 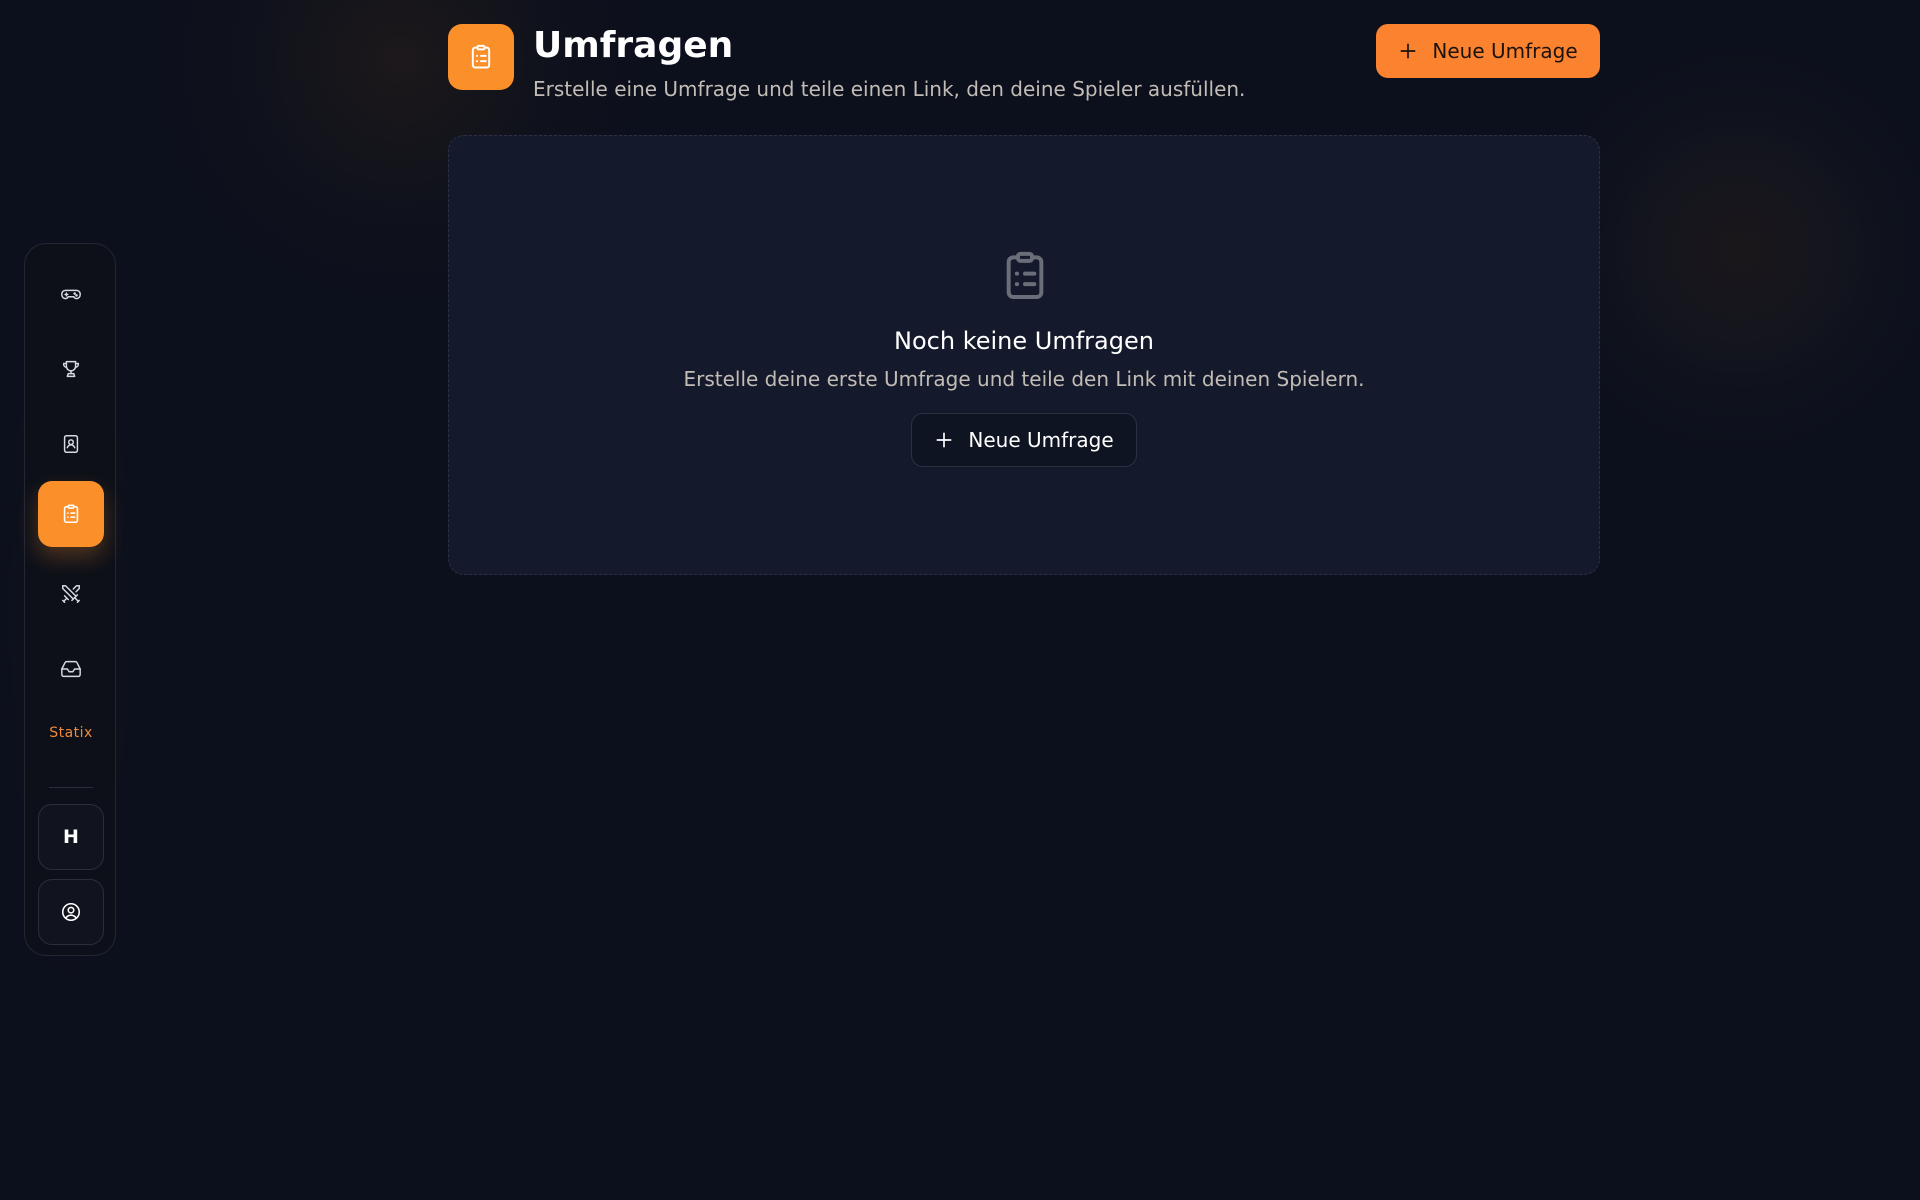 I want to click on contact-book-icon, so click(x=71, y=444).